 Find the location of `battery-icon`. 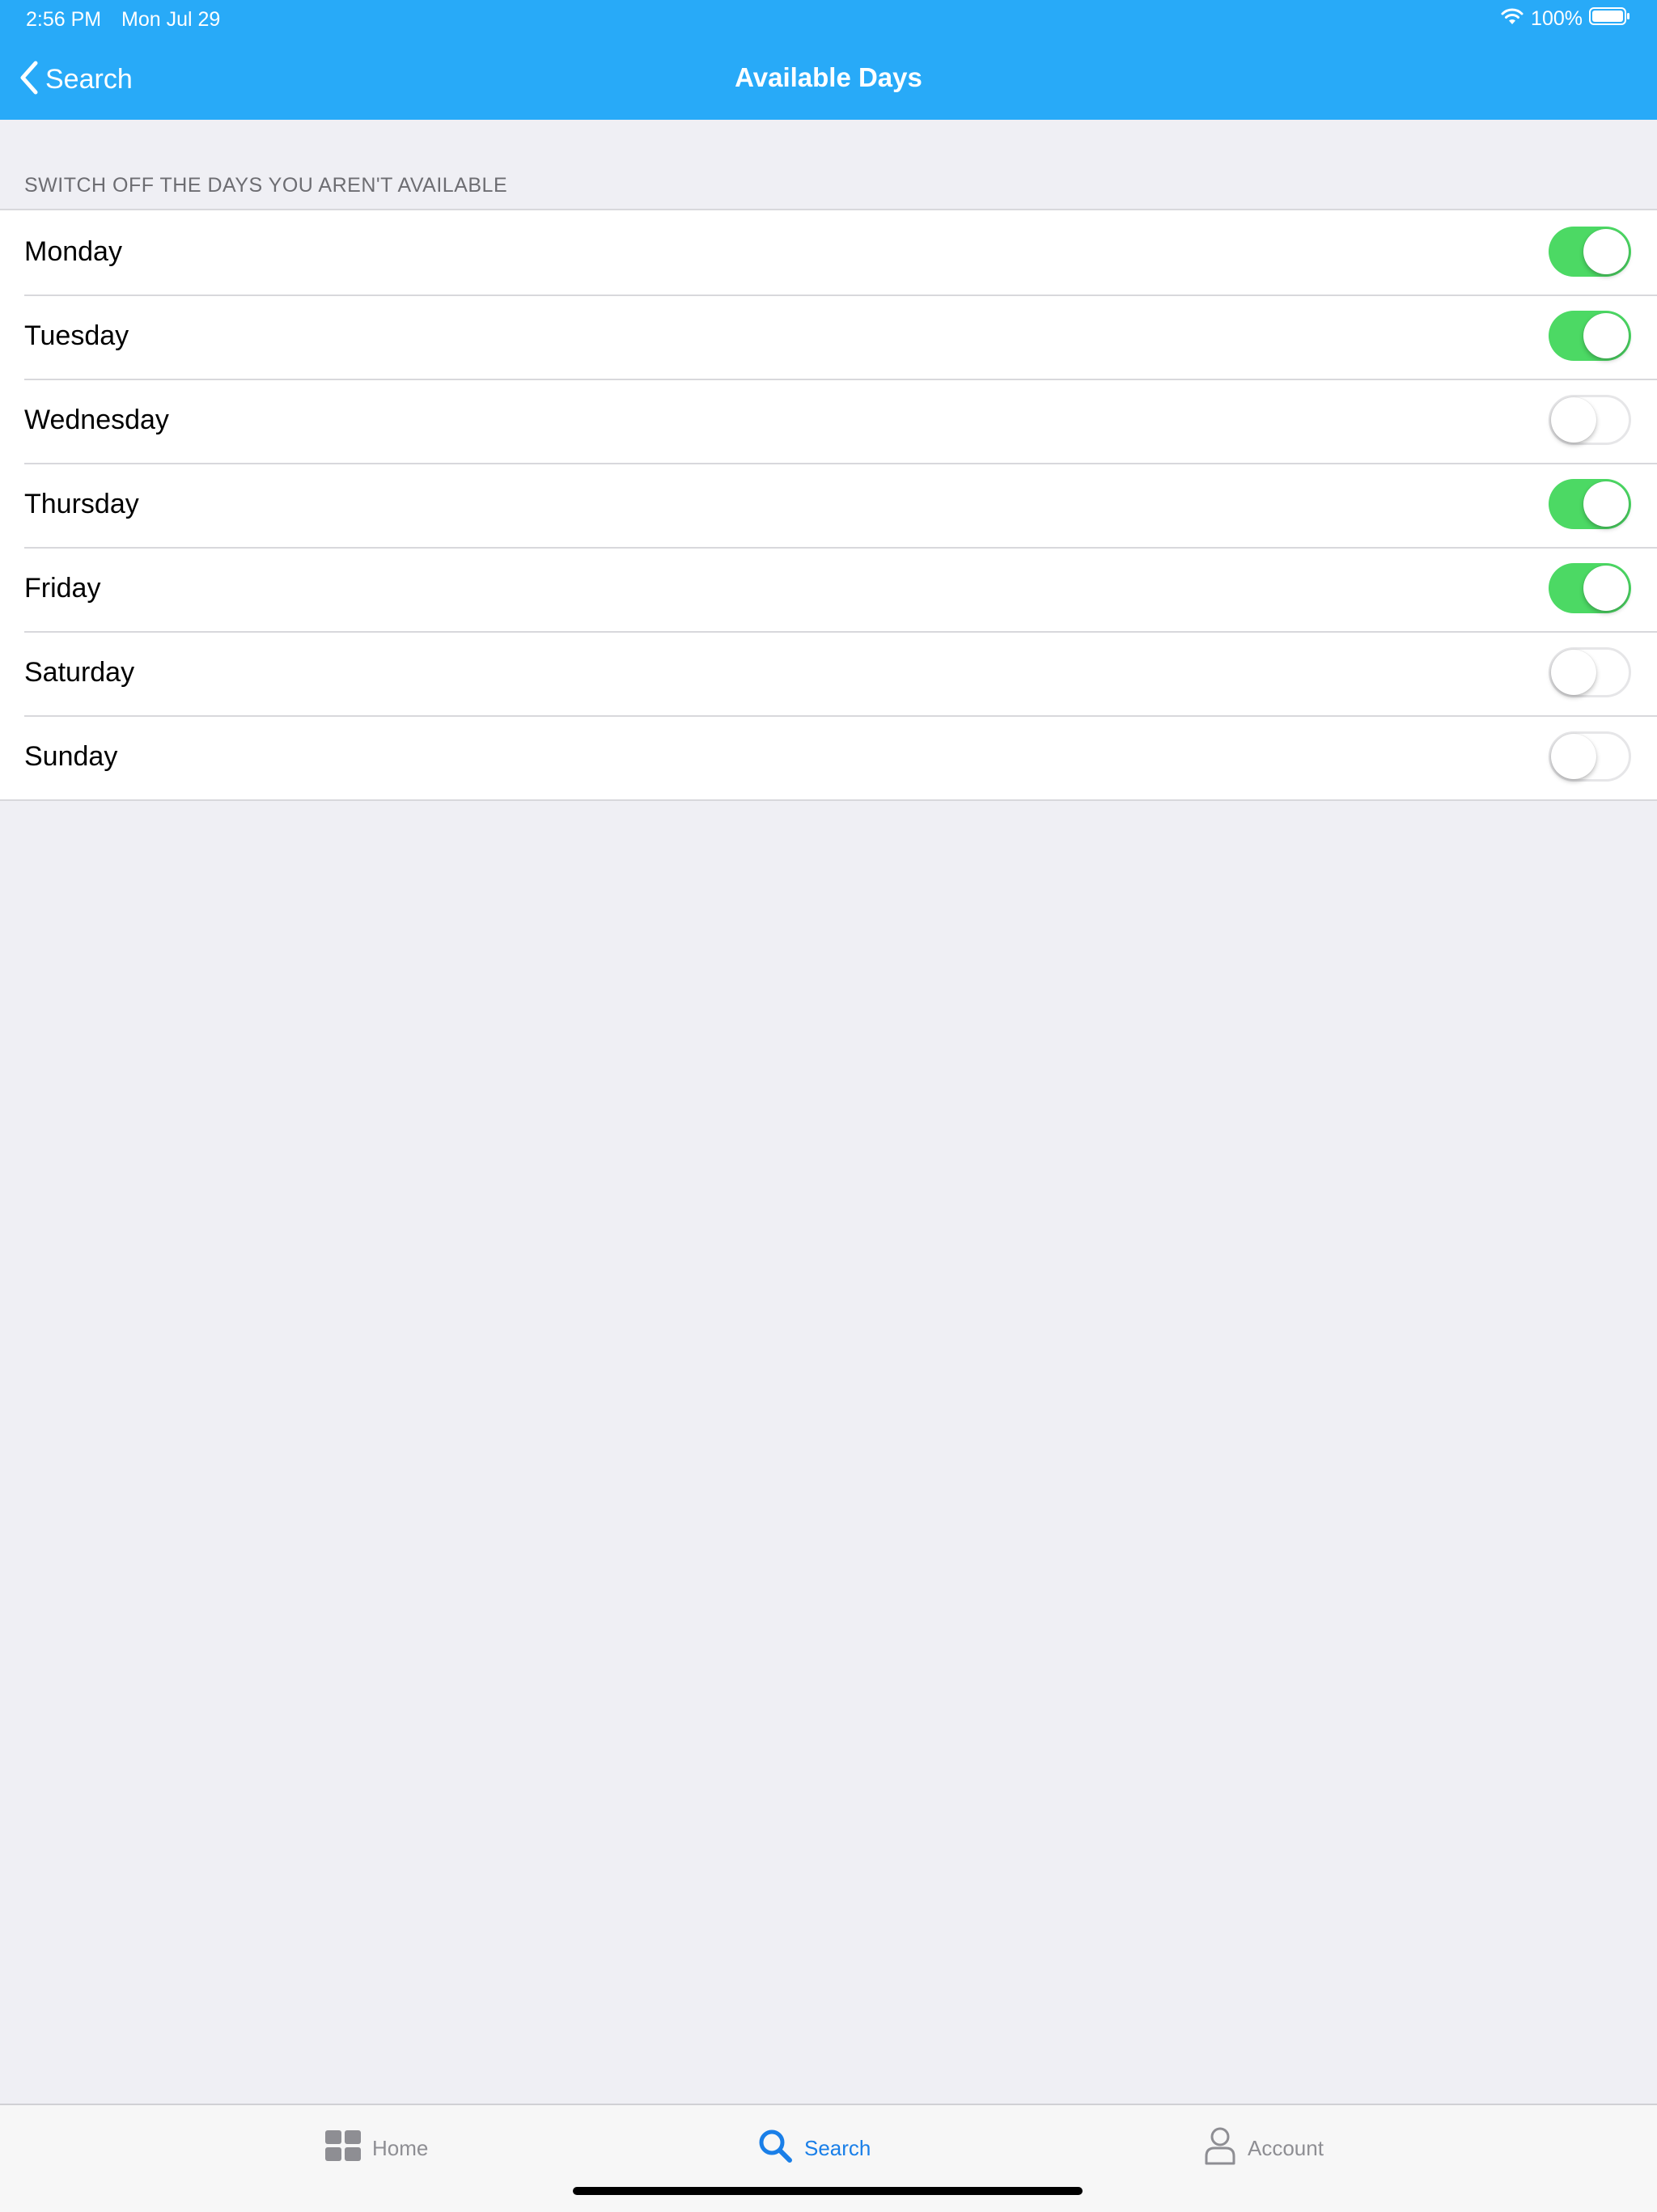

battery-icon is located at coordinates (1610, 19).